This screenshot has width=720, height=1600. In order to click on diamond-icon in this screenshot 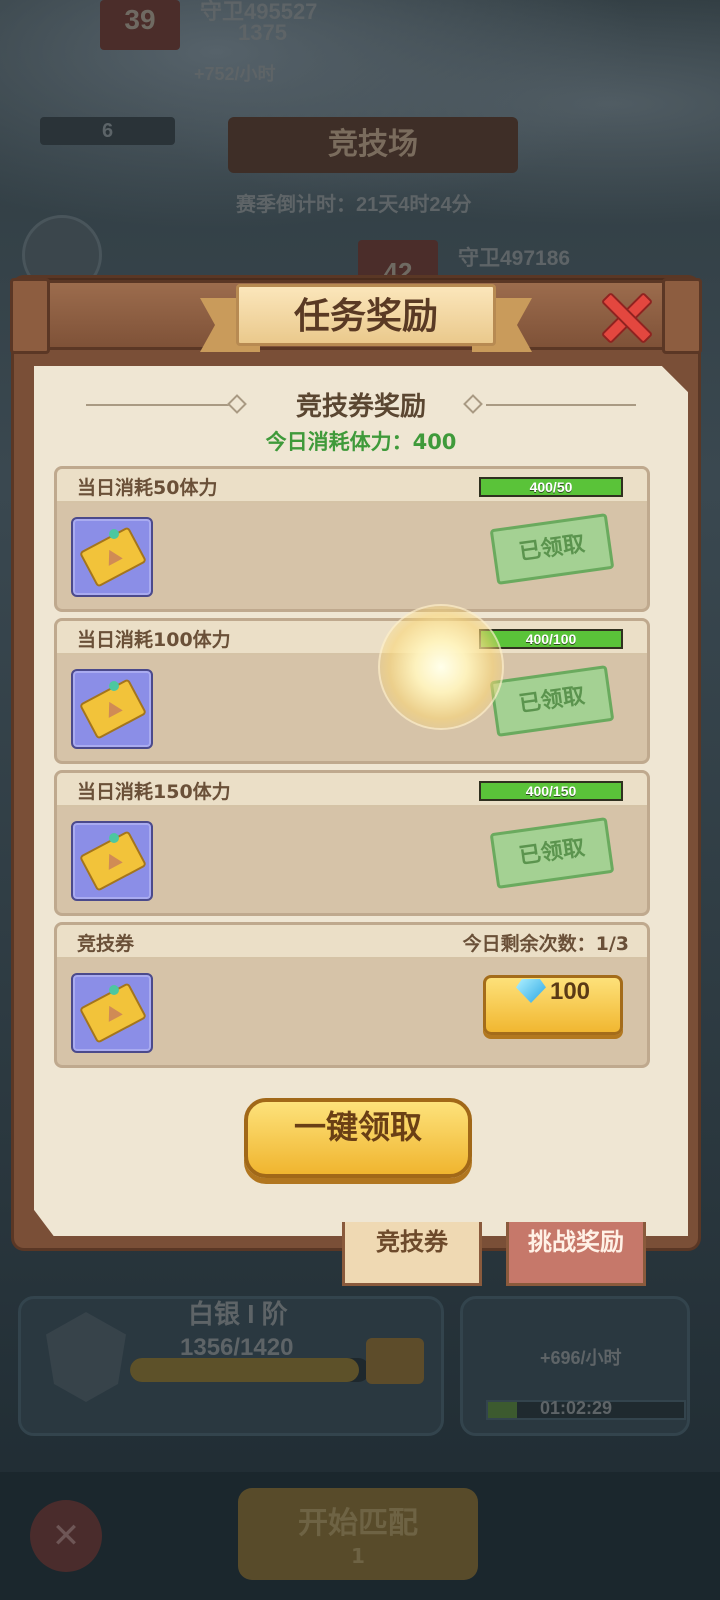, I will do `click(530, 991)`.